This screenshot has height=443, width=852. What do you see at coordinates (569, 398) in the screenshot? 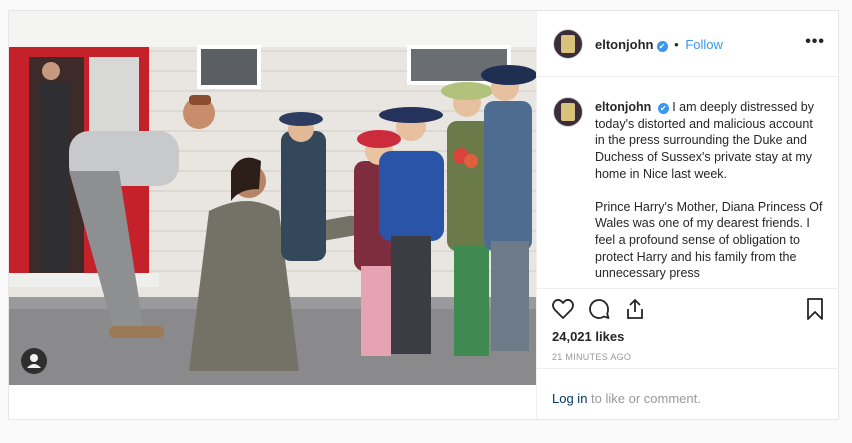
I see `login-link: Log in` at bounding box center [569, 398].